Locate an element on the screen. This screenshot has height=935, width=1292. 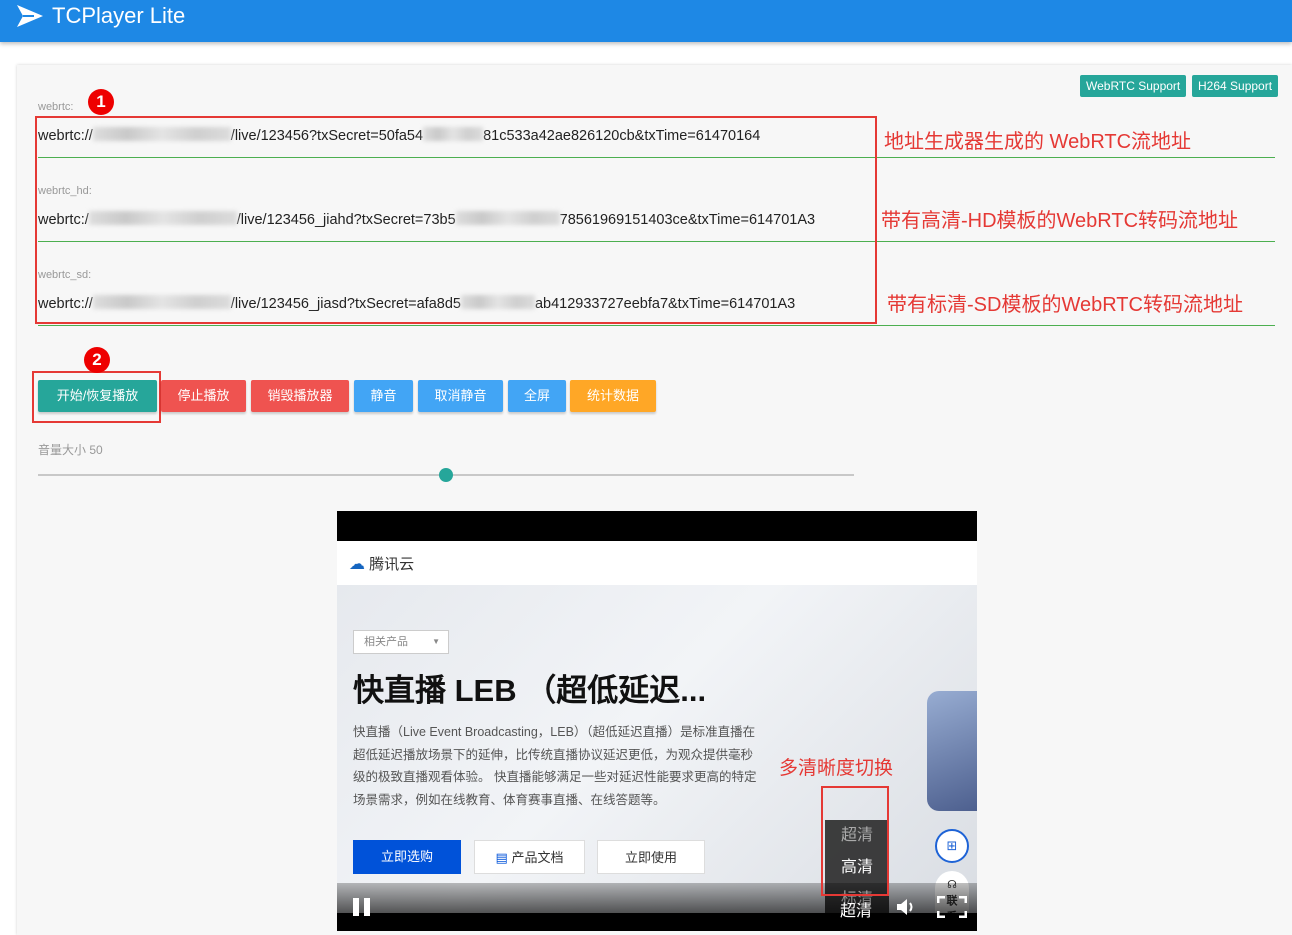
stats-button: 统计数据 is located at coordinates (613, 396).